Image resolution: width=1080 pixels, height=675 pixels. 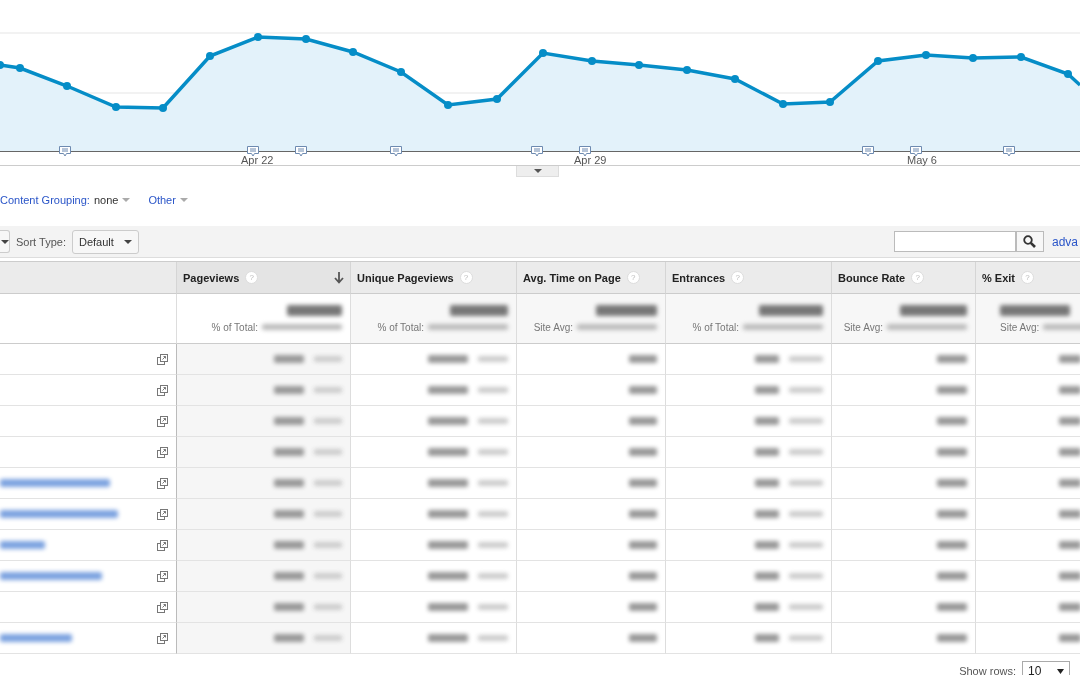 I want to click on advanced-link: adva, so click(x=1064, y=241).